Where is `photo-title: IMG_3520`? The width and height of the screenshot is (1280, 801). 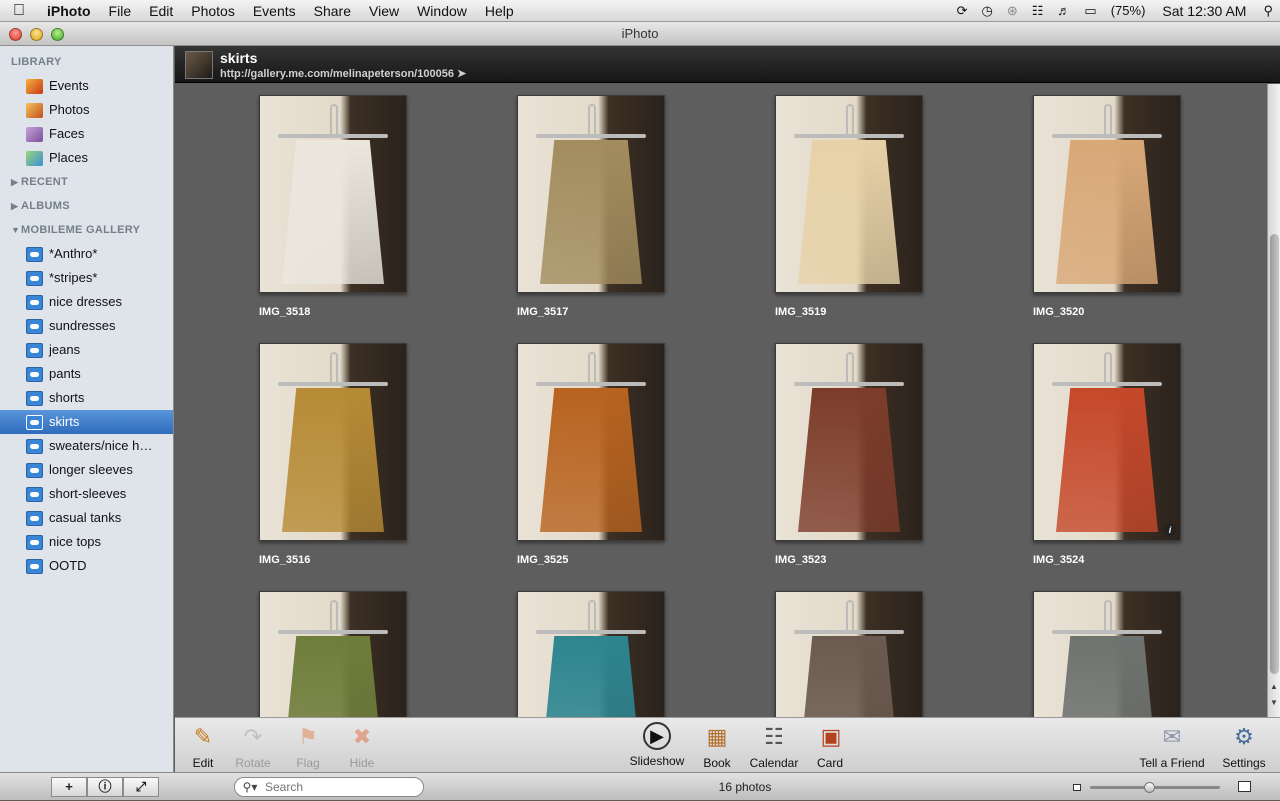 photo-title: IMG_3520 is located at coordinates (1107, 312).